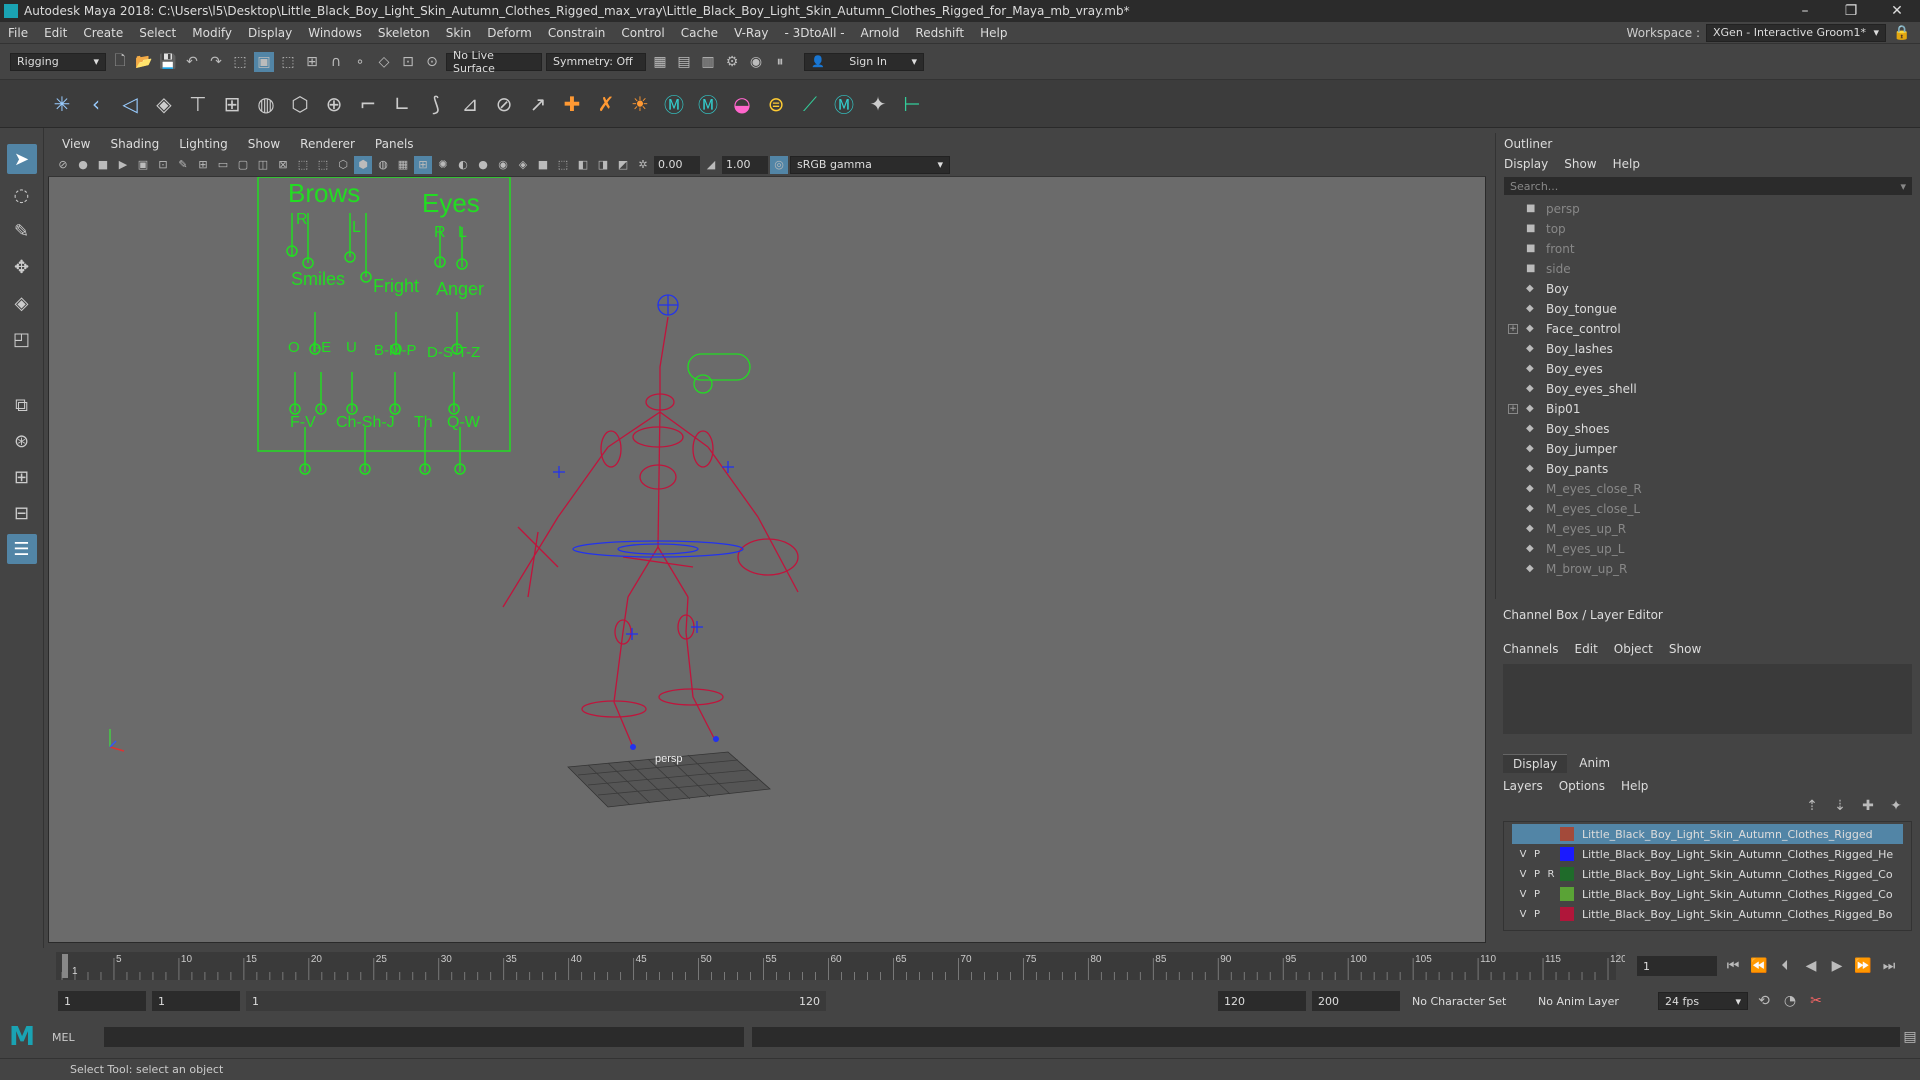 This screenshot has width=1920, height=1080. Describe the element at coordinates (403, 165) in the screenshot. I see `textured-icon: ▦` at that location.